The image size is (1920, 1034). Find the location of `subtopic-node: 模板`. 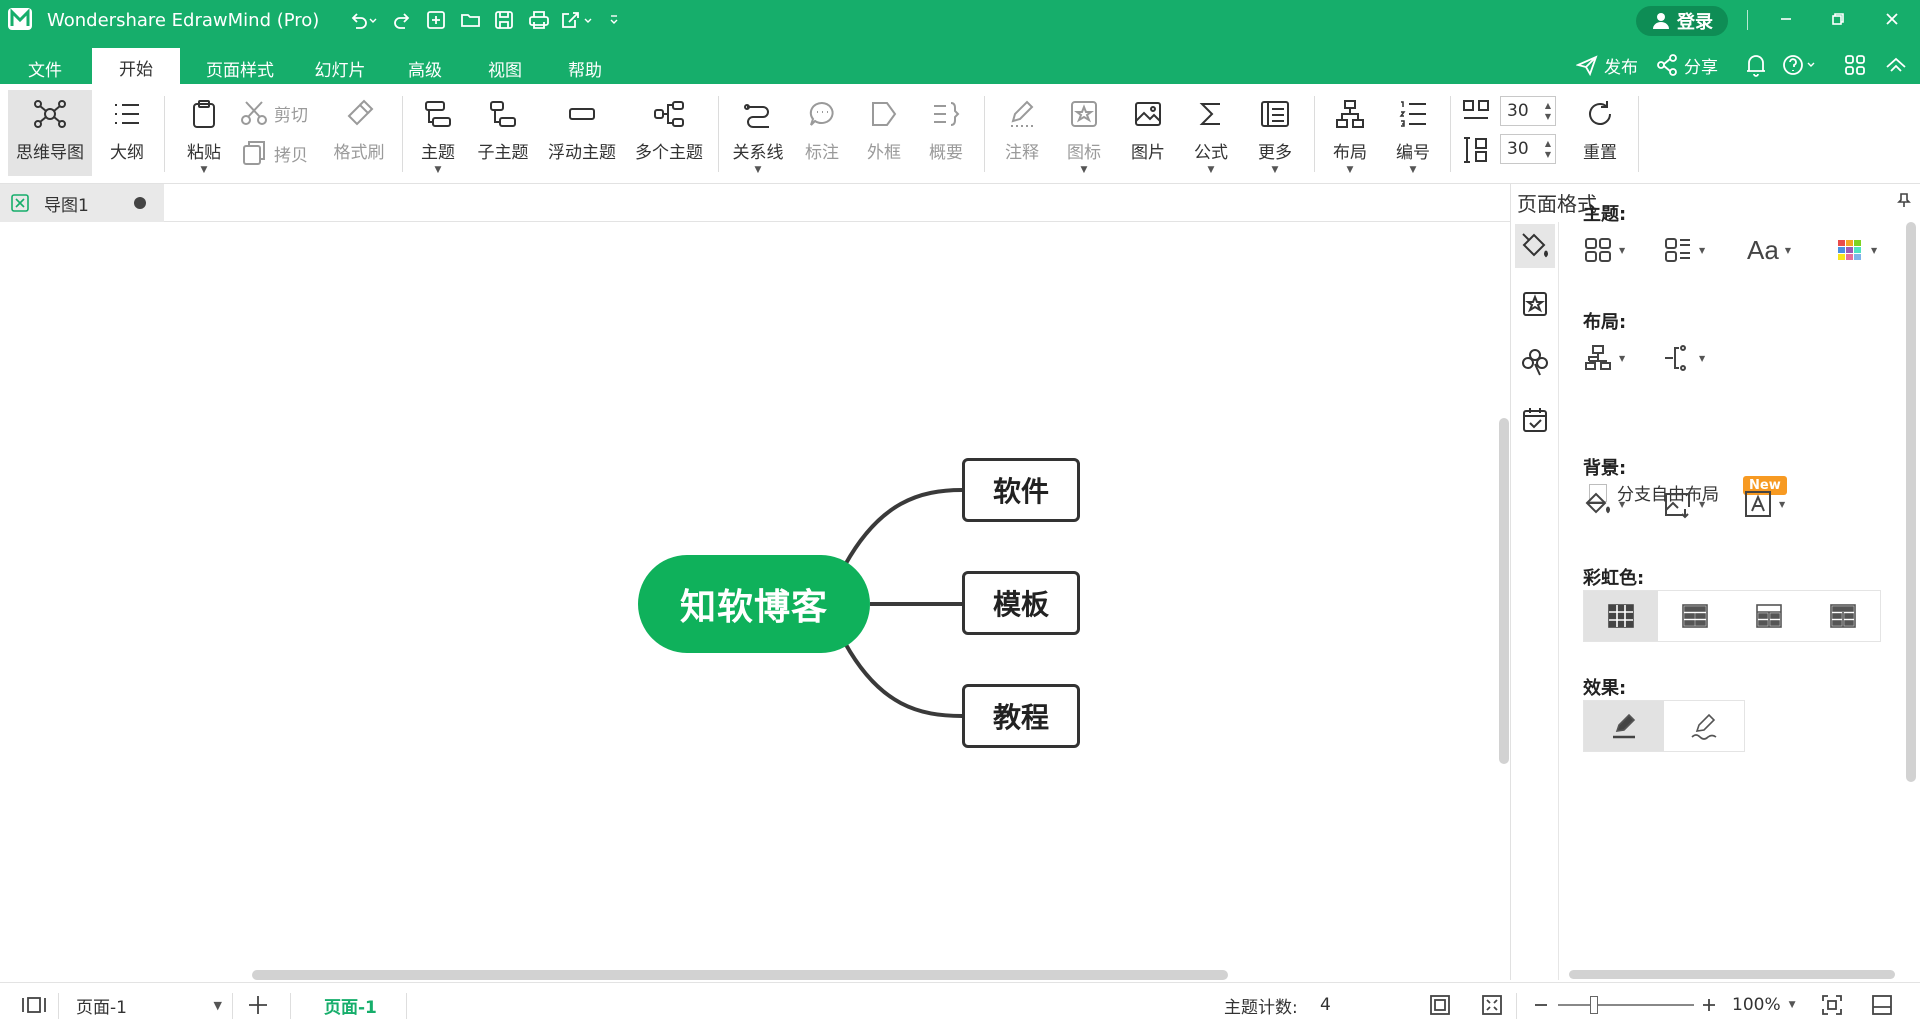

subtopic-node: 模板 is located at coordinates (1021, 603).